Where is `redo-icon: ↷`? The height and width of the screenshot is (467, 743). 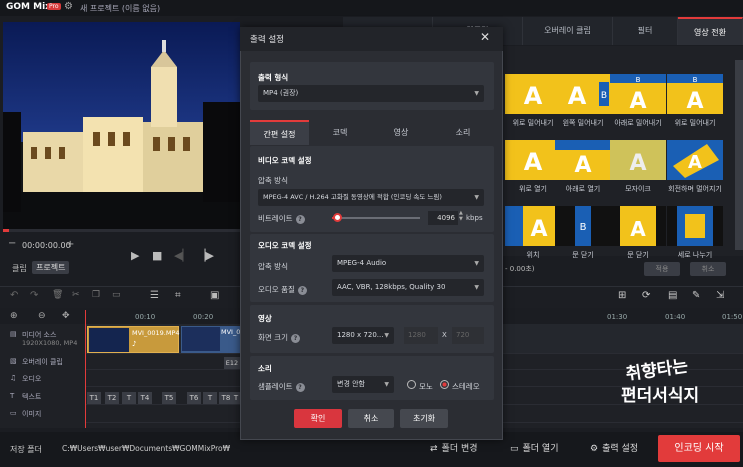 redo-icon: ↷ is located at coordinates (34, 295).